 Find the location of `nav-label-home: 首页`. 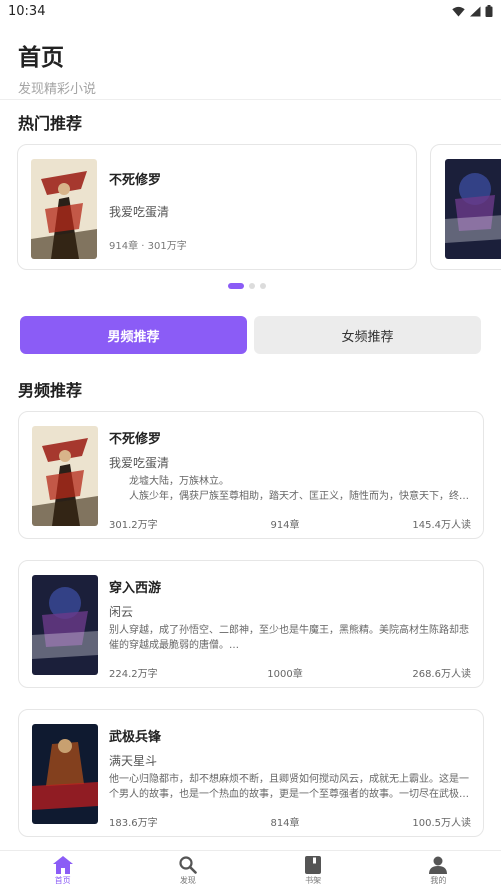

nav-label-home: 首页 is located at coordinates (62, 880).